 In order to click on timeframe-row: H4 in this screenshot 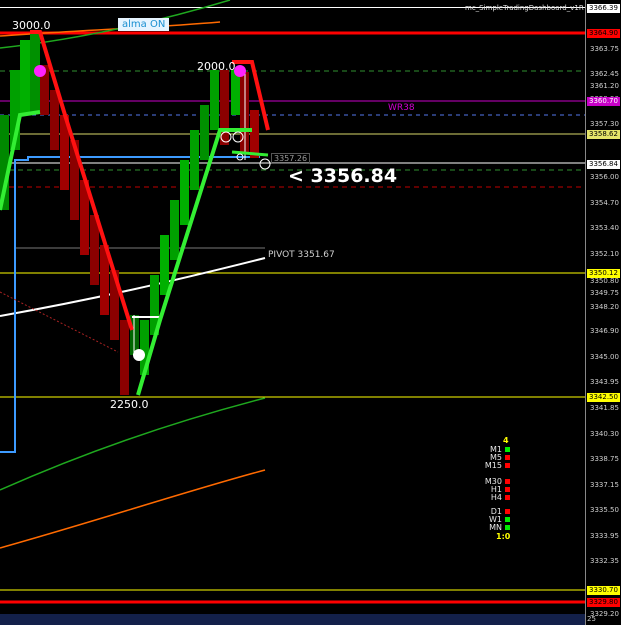, I will do `click(495, 498)`.